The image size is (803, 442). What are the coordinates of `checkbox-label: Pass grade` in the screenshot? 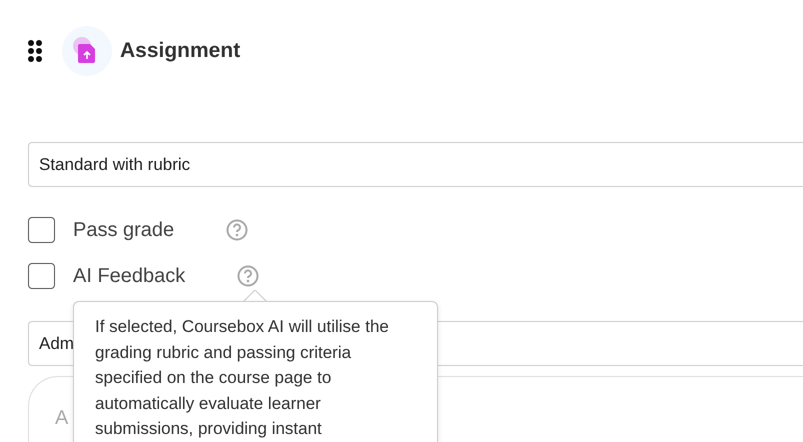 It's located at (123, 230).